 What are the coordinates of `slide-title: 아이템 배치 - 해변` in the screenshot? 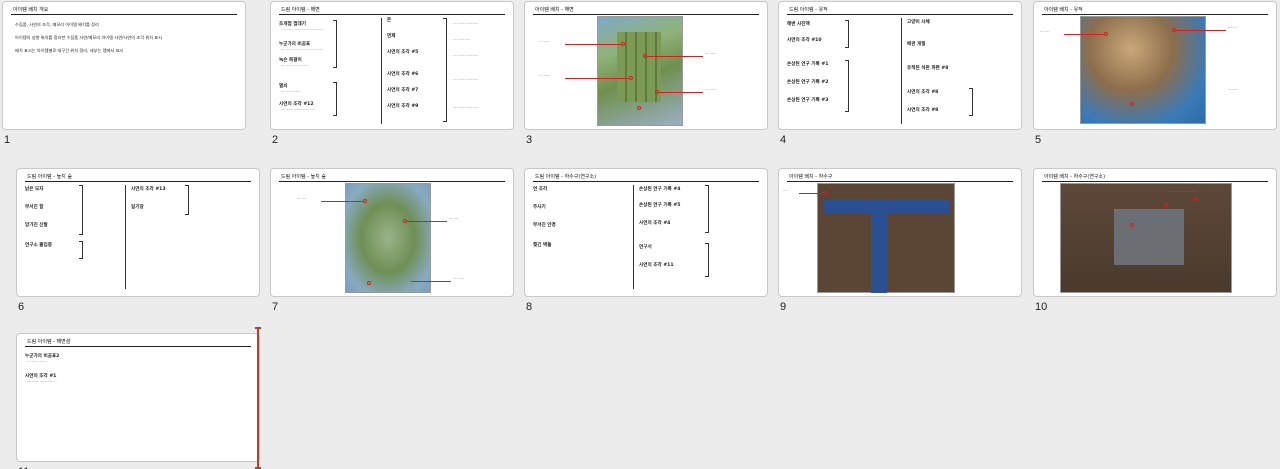 It's located at (554, 10).